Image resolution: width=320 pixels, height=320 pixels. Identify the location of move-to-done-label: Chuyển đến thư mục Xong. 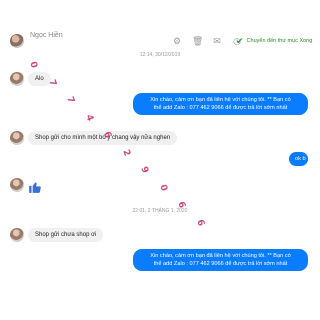
(279, 41).